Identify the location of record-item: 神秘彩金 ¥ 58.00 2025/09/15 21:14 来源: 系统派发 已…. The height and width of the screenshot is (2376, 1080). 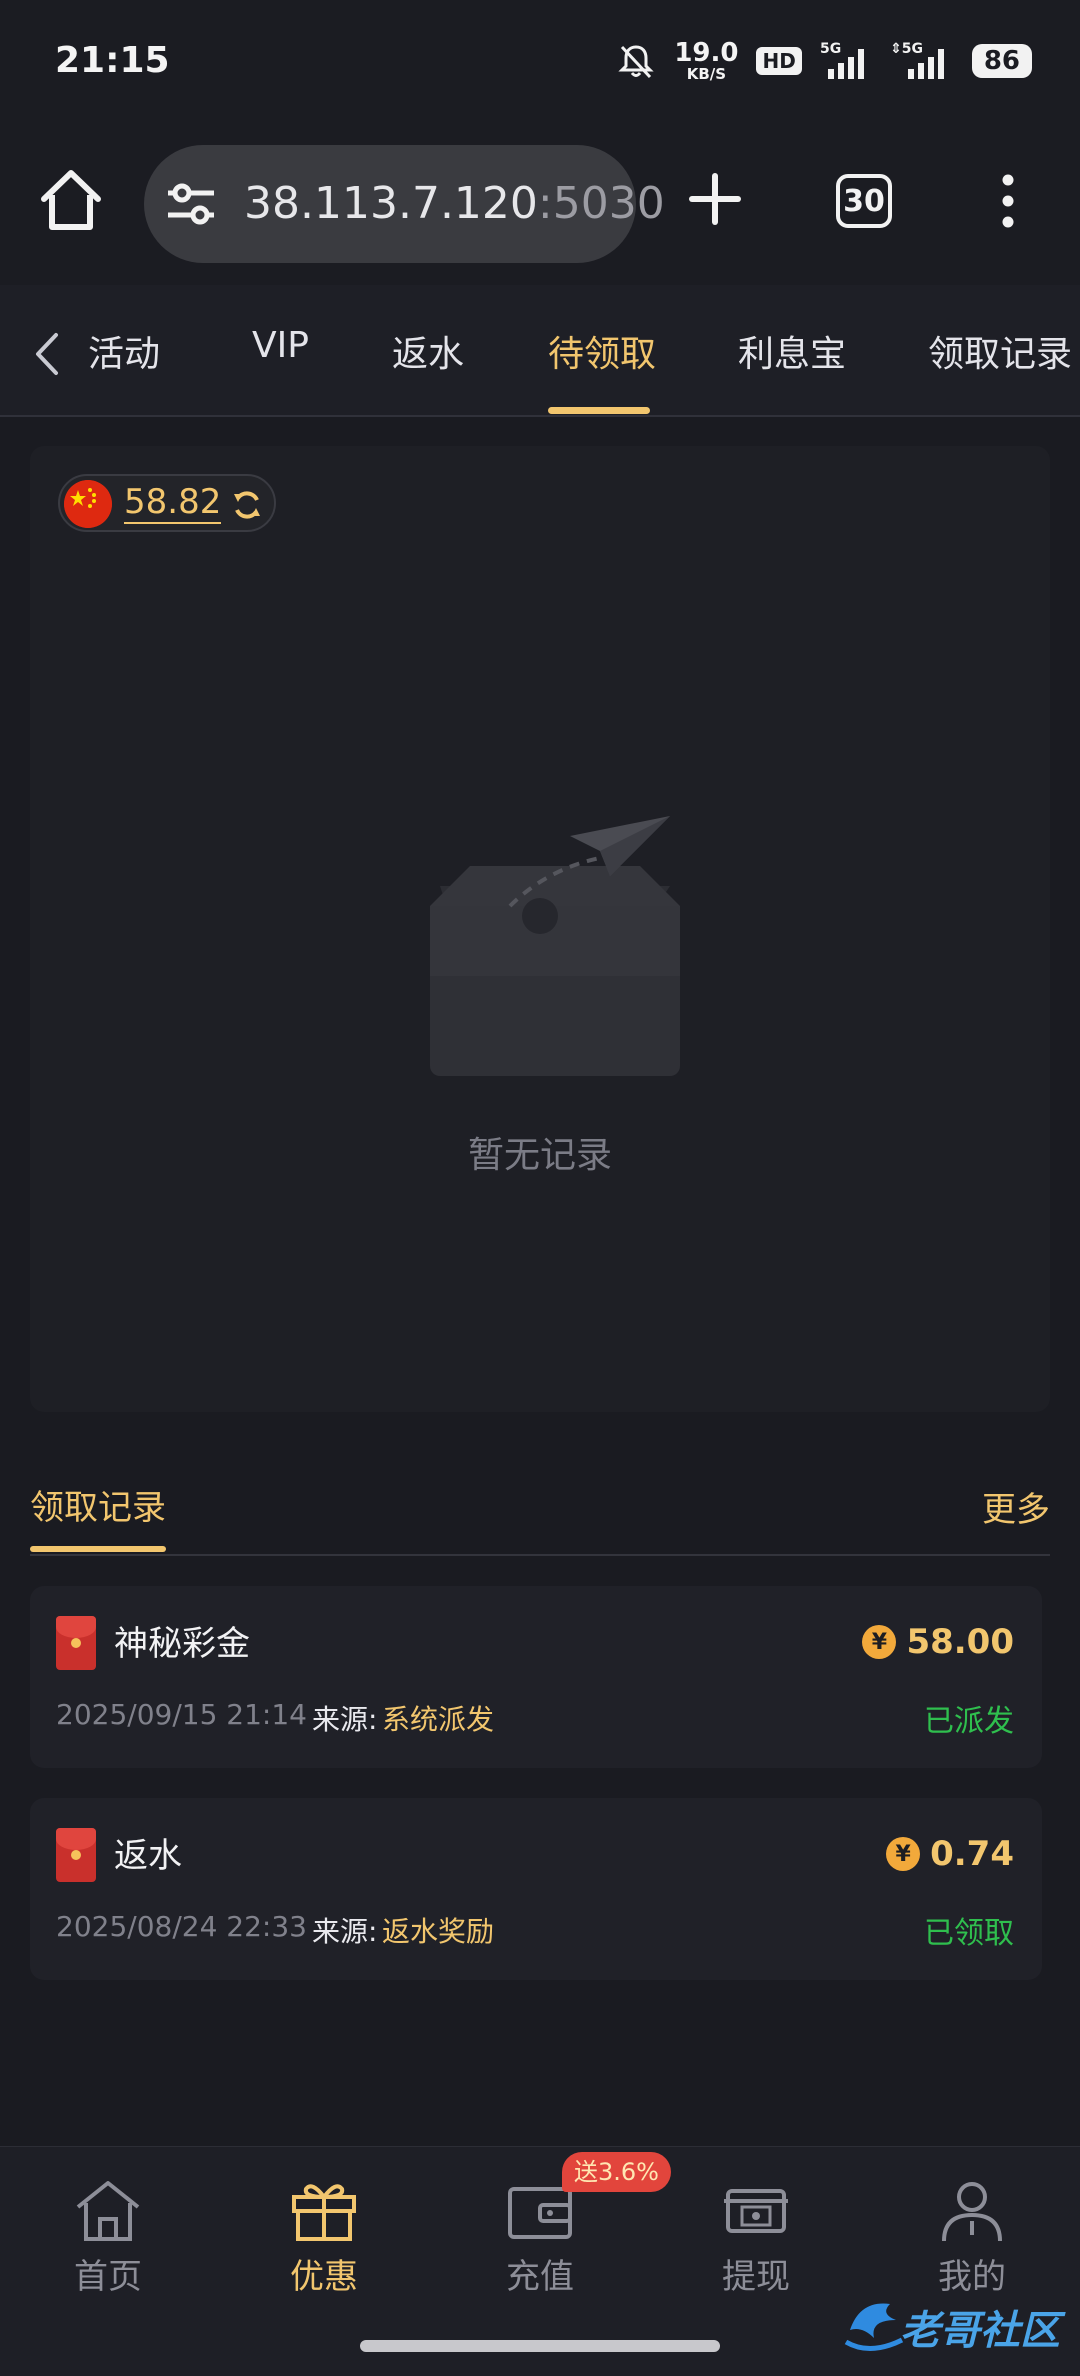
(536, 1677).